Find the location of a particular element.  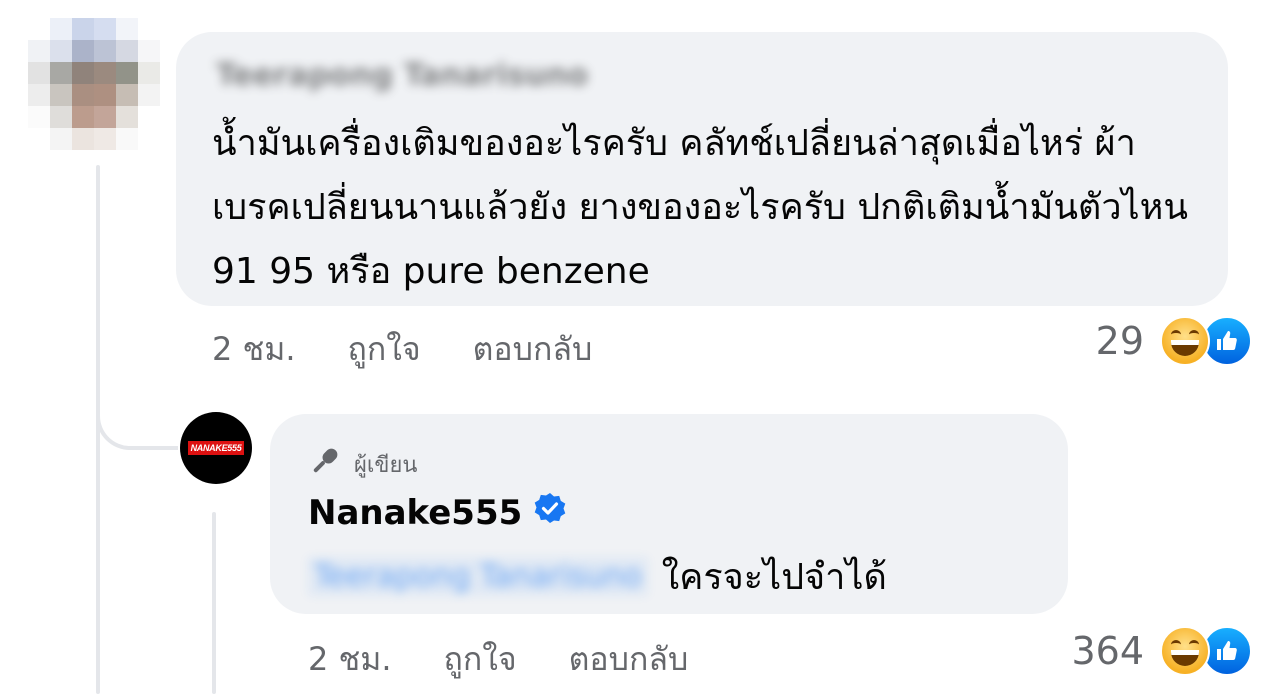

reply-author-label: Nanake555 is located at coordinates (415, 513).